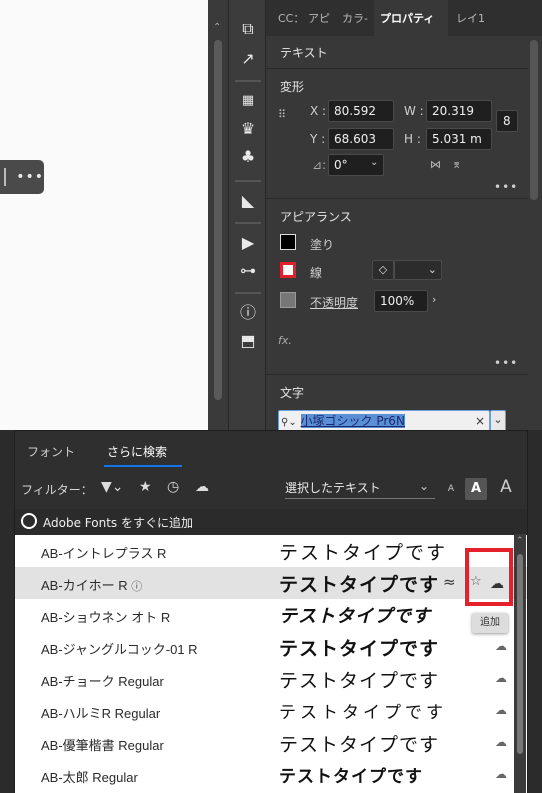 The height and width of the screenshot is (793, 542). I want to click on chevron-right-icon: ›, so click(434, 299).